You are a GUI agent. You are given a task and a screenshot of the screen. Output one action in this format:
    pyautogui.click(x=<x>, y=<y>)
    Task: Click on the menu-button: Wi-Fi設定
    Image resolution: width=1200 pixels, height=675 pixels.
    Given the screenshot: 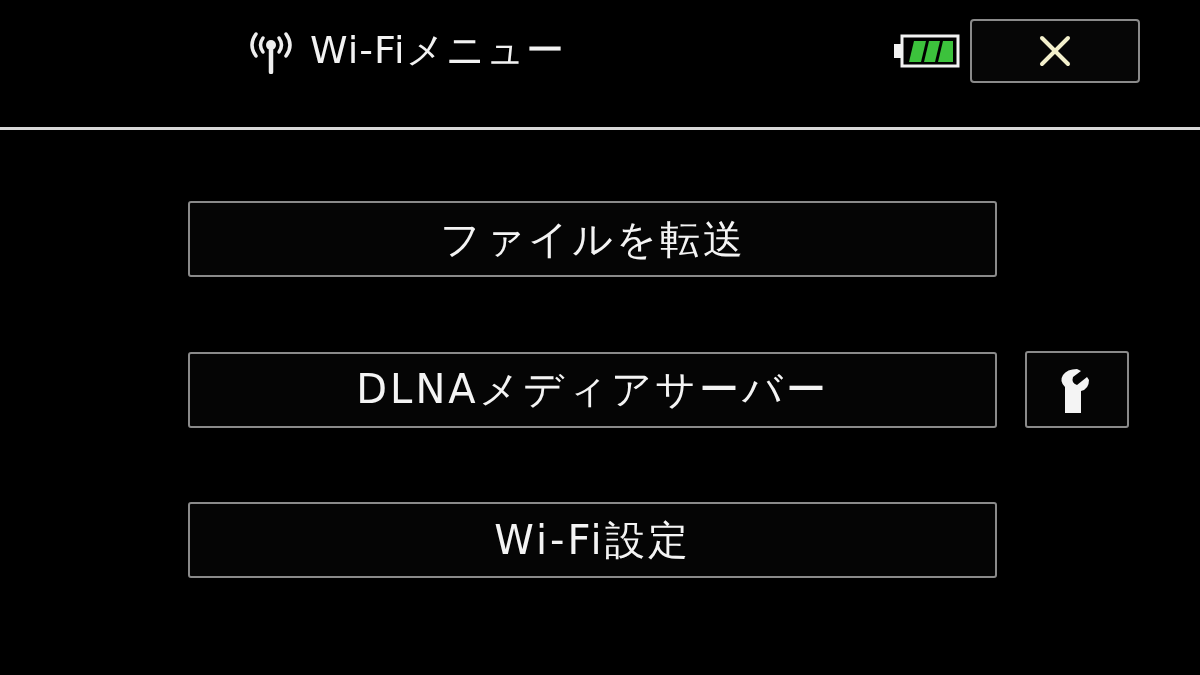 What is the action you would take?
    pyautogui.click(x=592, y=540)
    